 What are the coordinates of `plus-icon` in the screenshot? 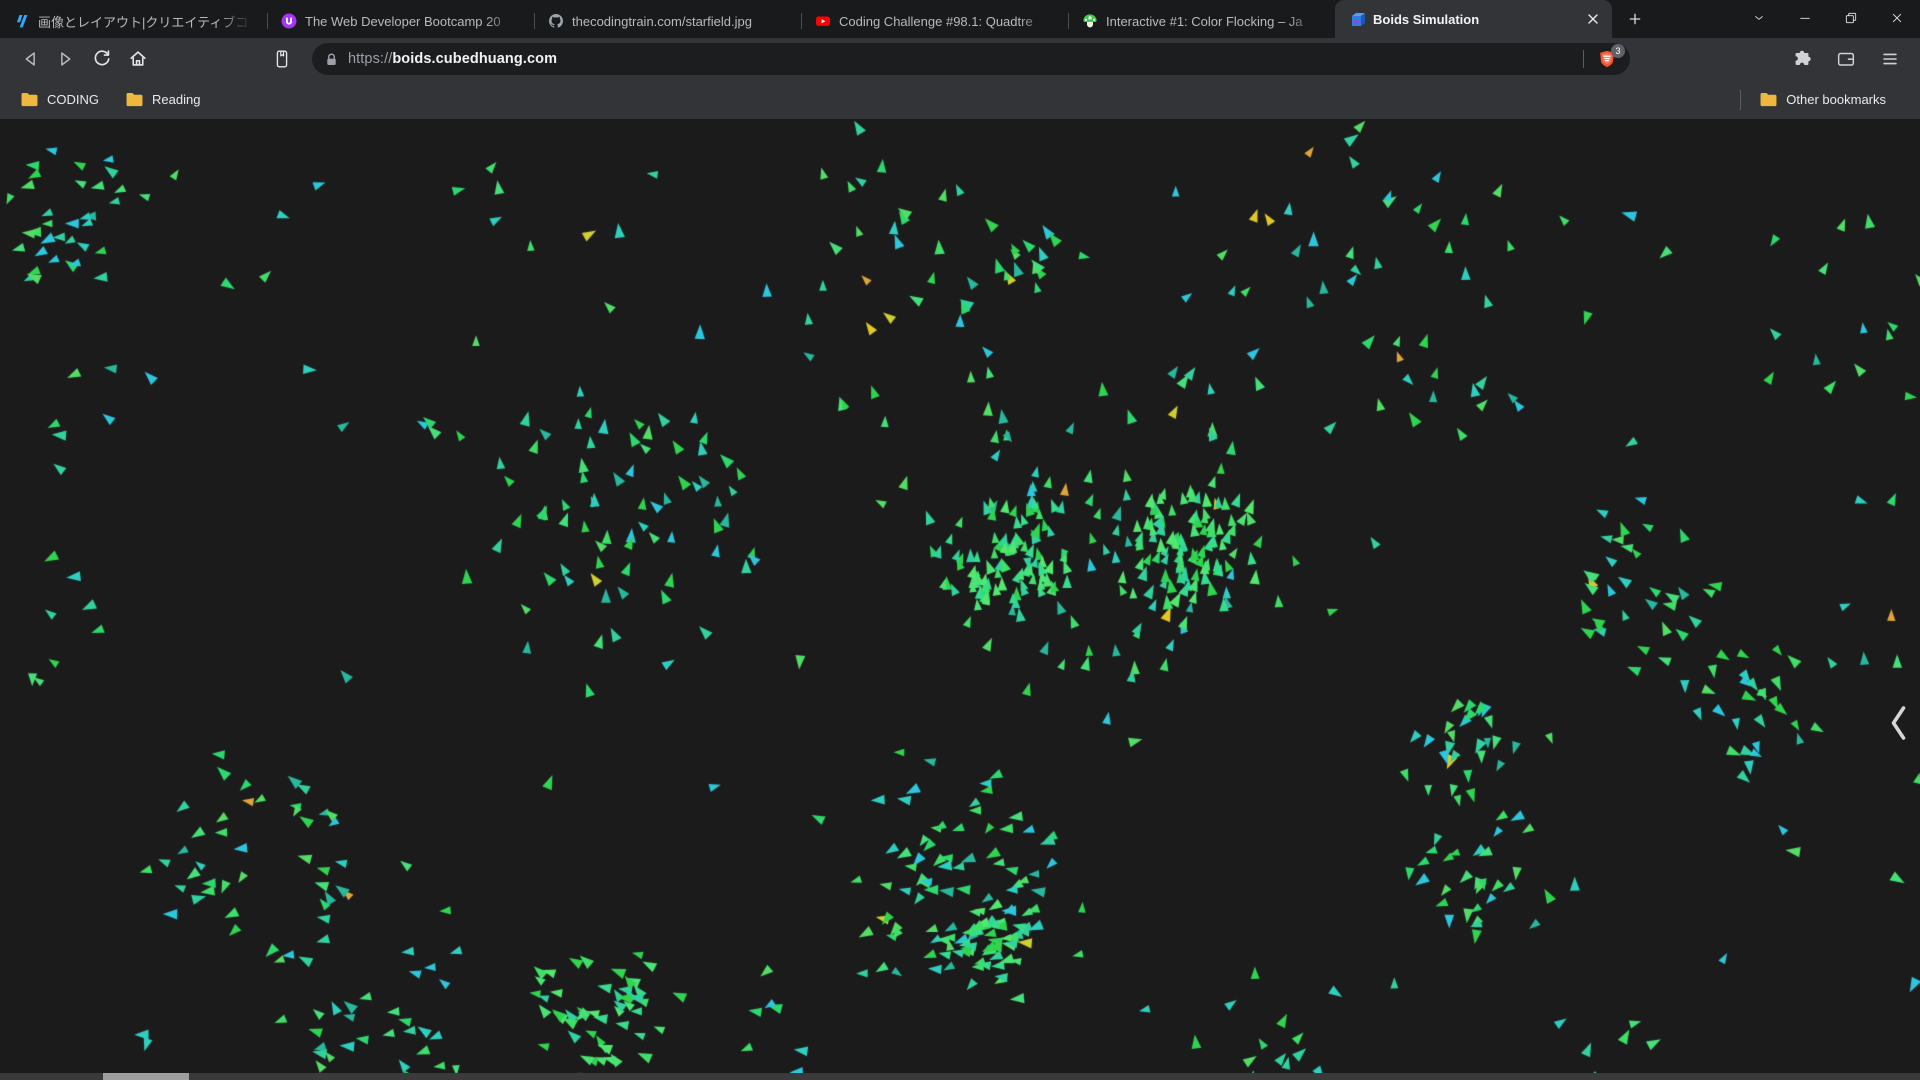 It's located at (1635, 19).